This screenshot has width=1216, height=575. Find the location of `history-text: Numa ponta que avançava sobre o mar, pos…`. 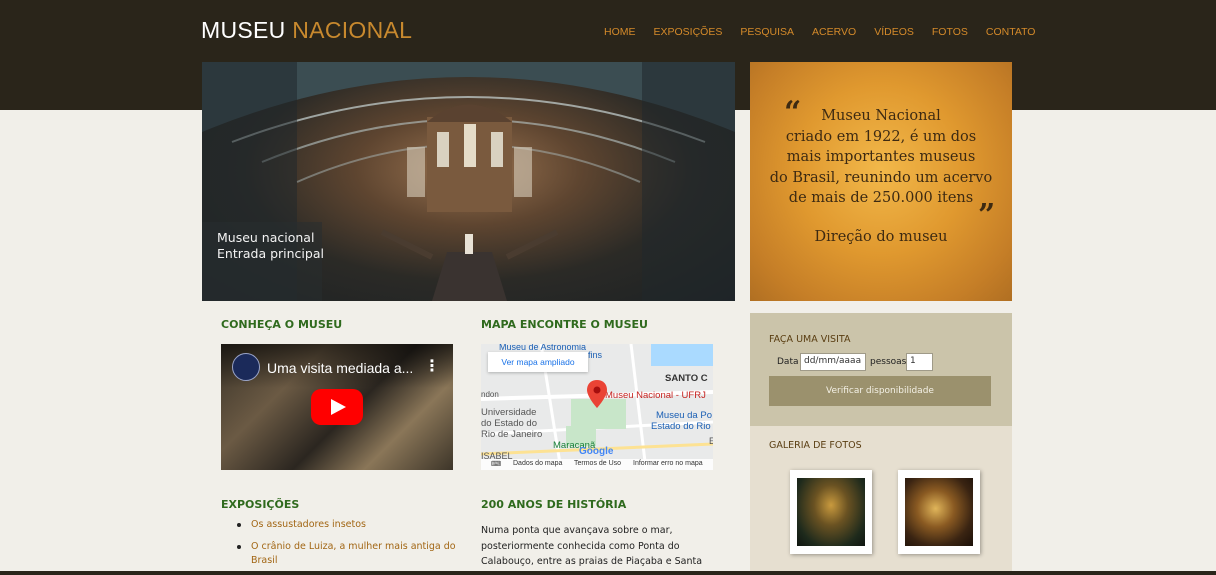

history-text: Numa ponta que avançava sobre o mar, pos… is located at coordinates (592, 550).